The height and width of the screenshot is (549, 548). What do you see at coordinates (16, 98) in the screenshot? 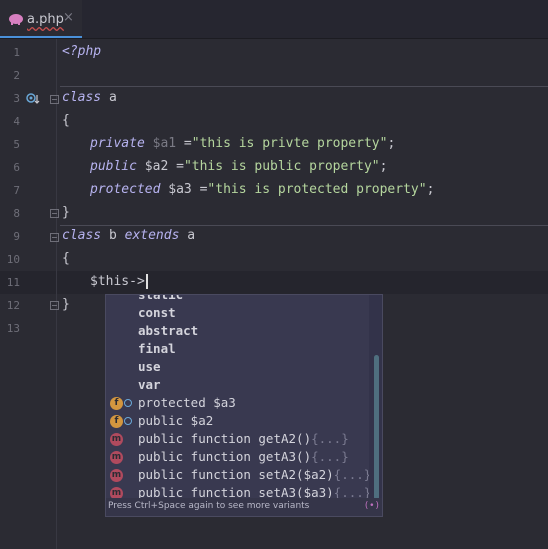
I see `line-number: 3` at bounding box center [16, 98].